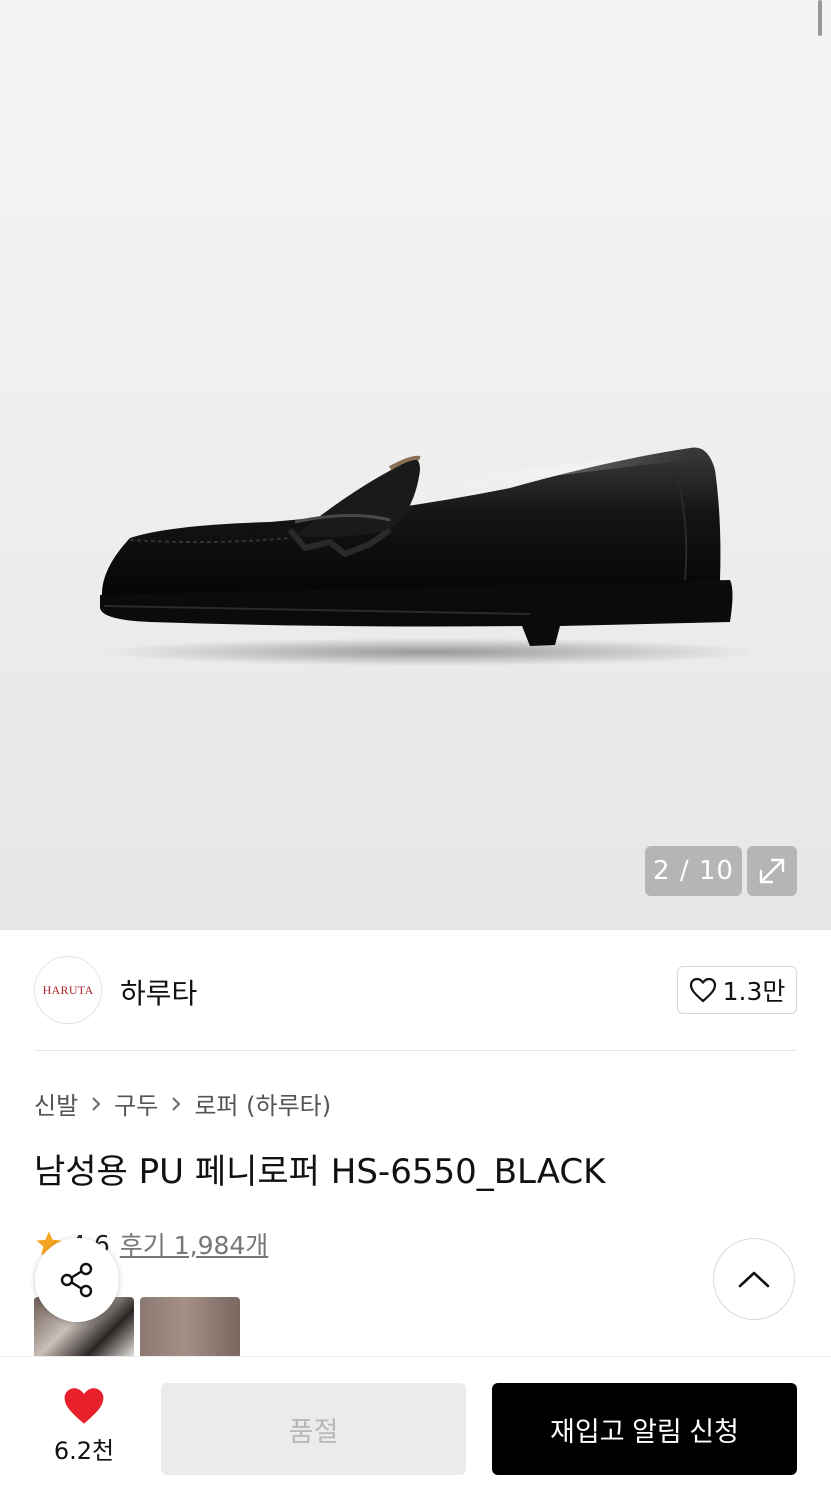 The height and width of the screenshot is (1501, 831). I want to click on share-button, so click(77, 1280).